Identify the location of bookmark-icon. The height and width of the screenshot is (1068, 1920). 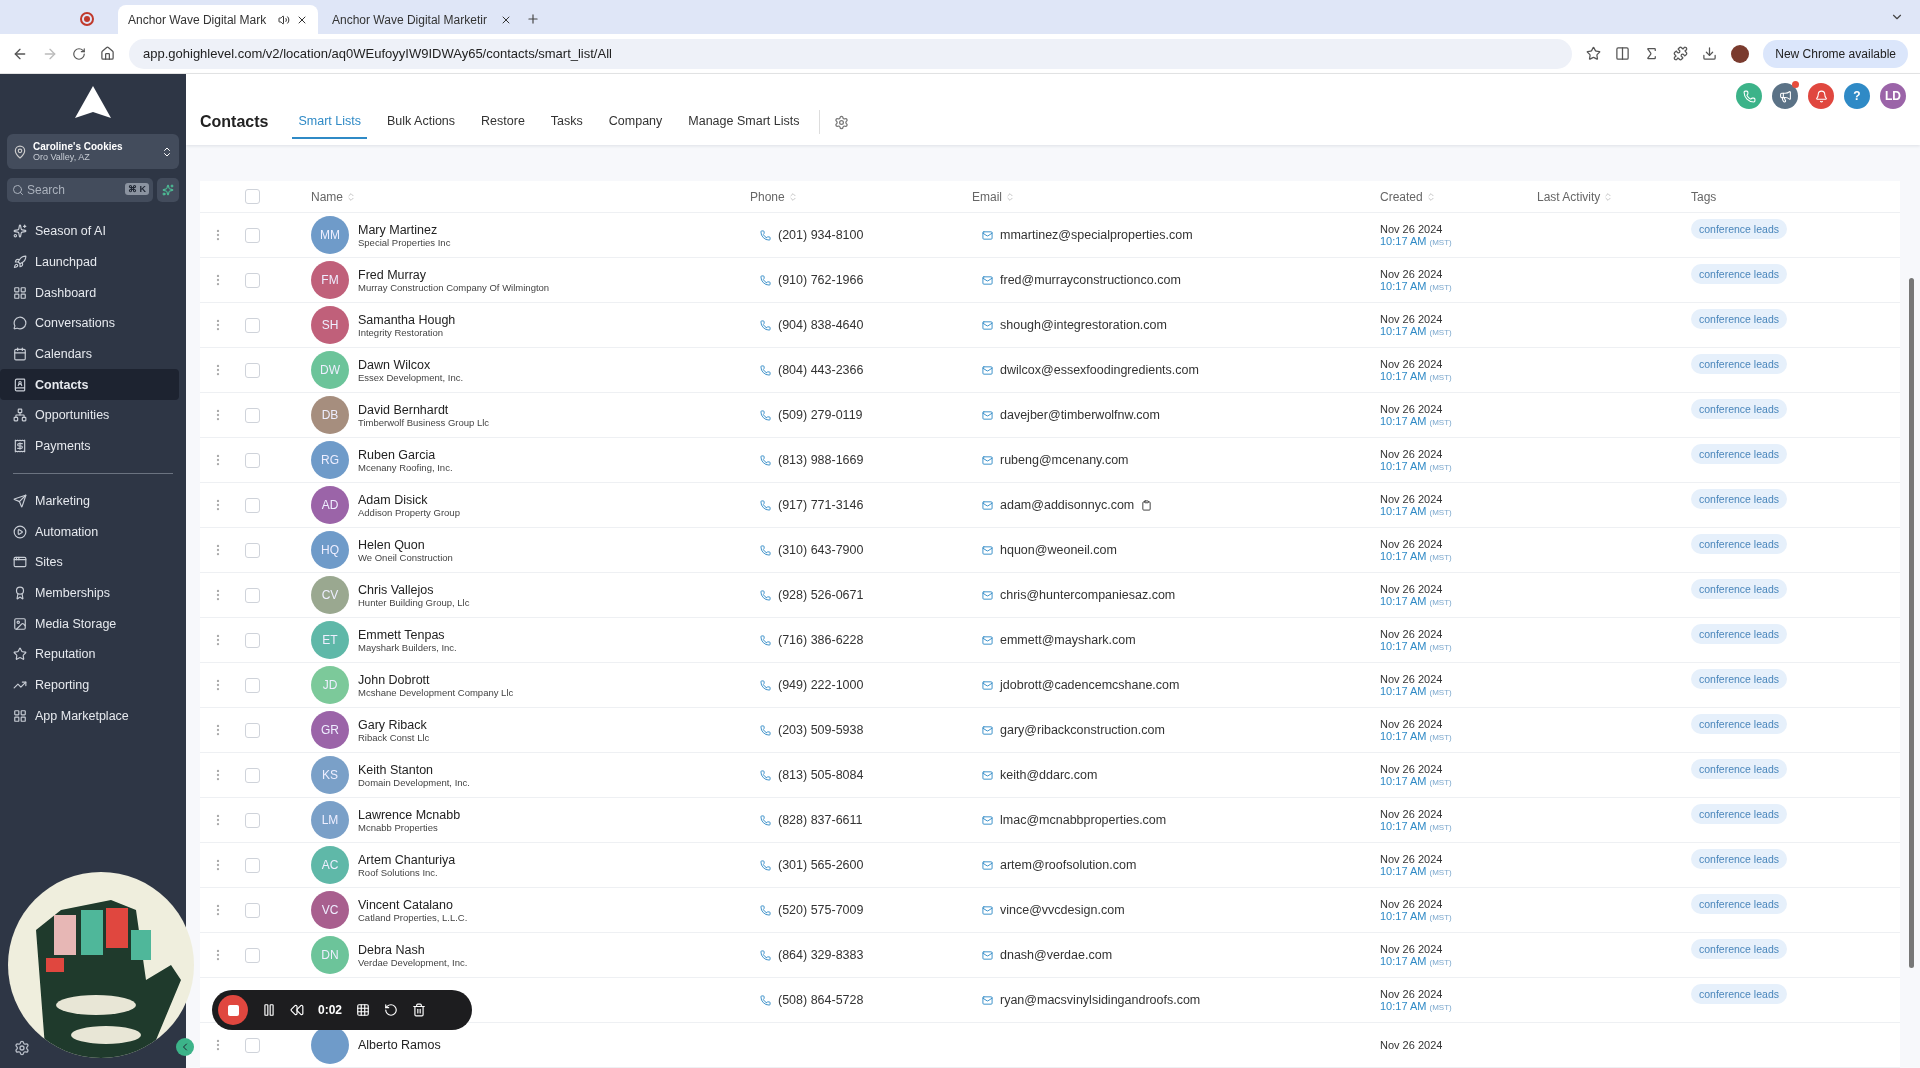
(1594, 53).